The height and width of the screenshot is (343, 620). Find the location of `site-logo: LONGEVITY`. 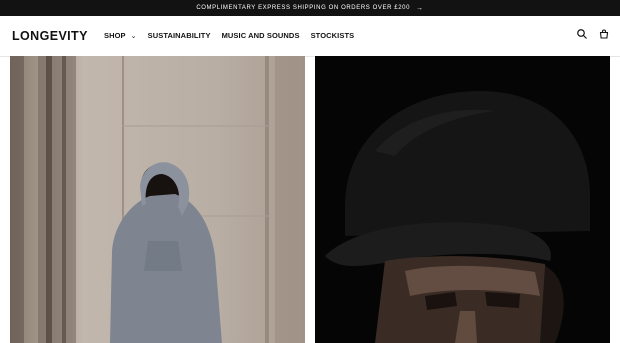

site-logo: LONGEVITY is located at coordinates (50, 36).